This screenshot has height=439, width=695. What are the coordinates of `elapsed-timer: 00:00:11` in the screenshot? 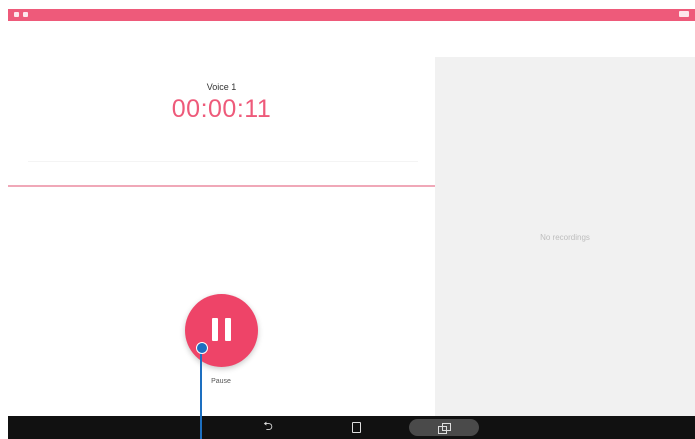 It's located at (221, 109).